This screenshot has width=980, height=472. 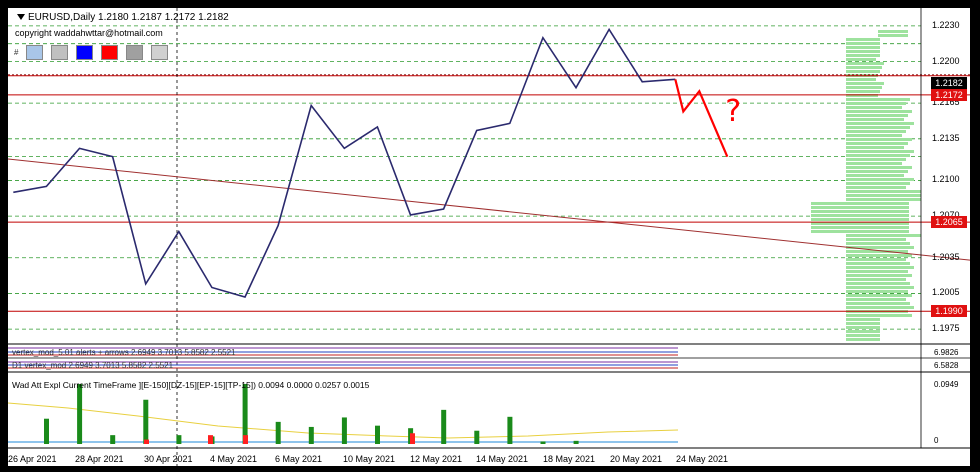 I want to click on date-tick-label: 4 May 2021, so click(x=234, y=459).